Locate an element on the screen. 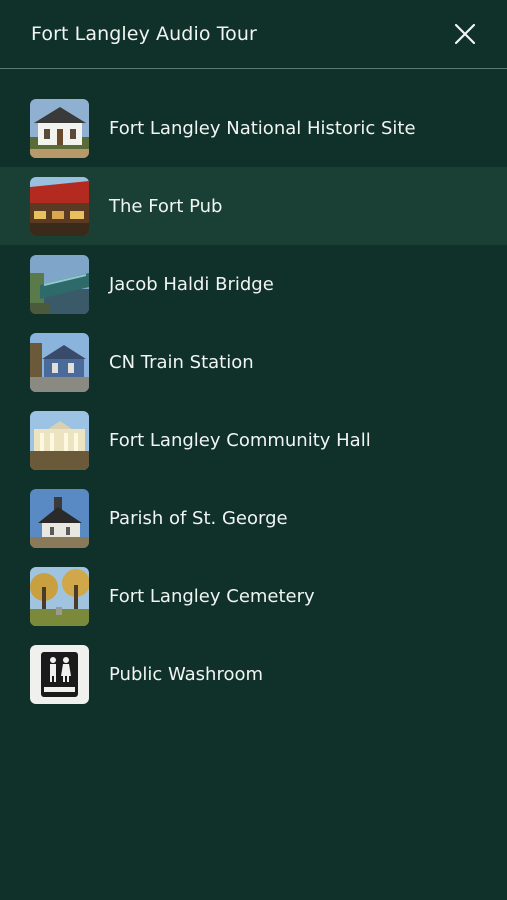  tour-stop-item: Public Washroom is located at coordinates (253, 674).